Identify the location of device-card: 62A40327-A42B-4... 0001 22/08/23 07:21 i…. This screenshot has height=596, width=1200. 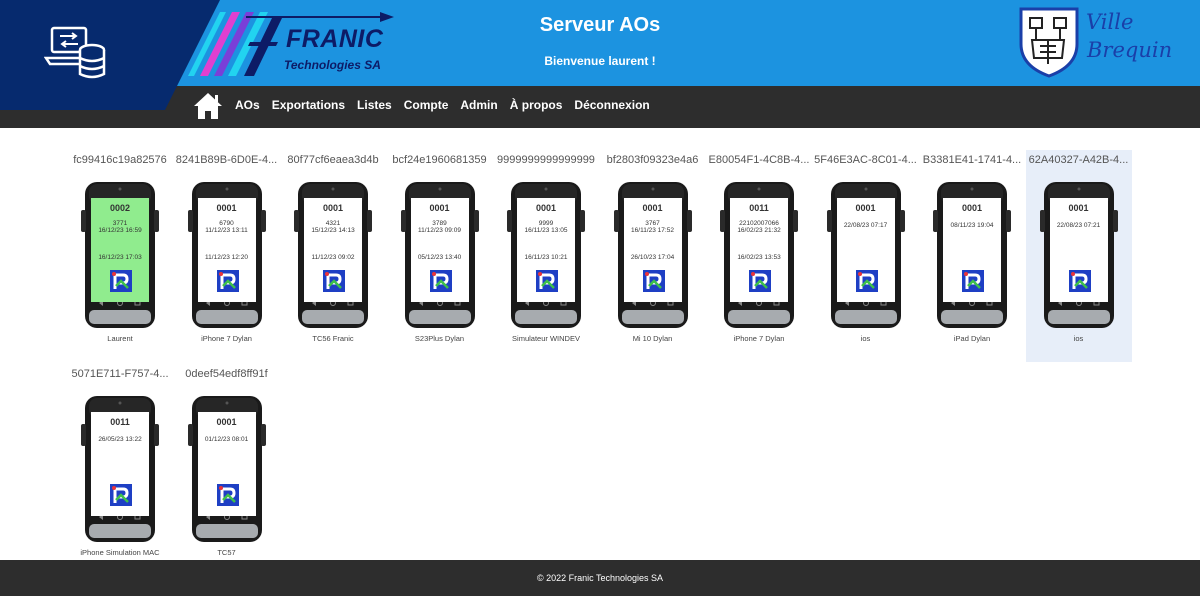
(1078, 256).